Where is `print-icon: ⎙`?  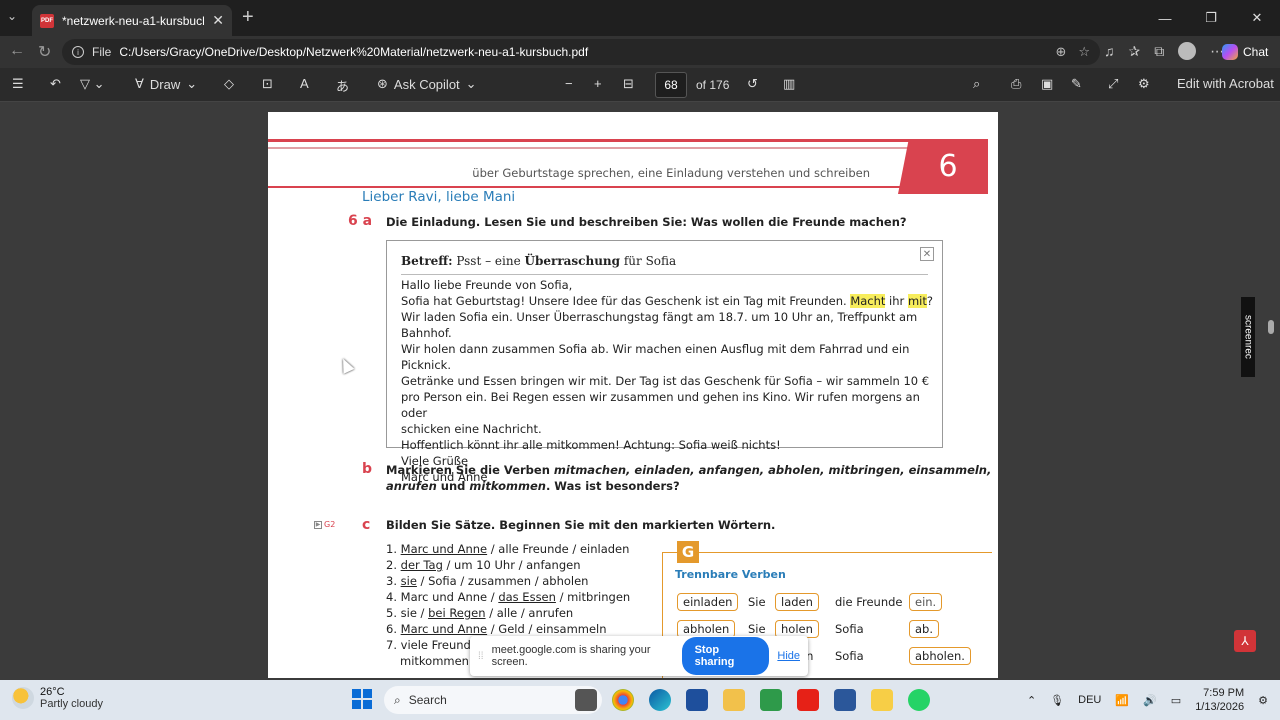 print-icon: ⎙ is located at coordinates (1016, 84).